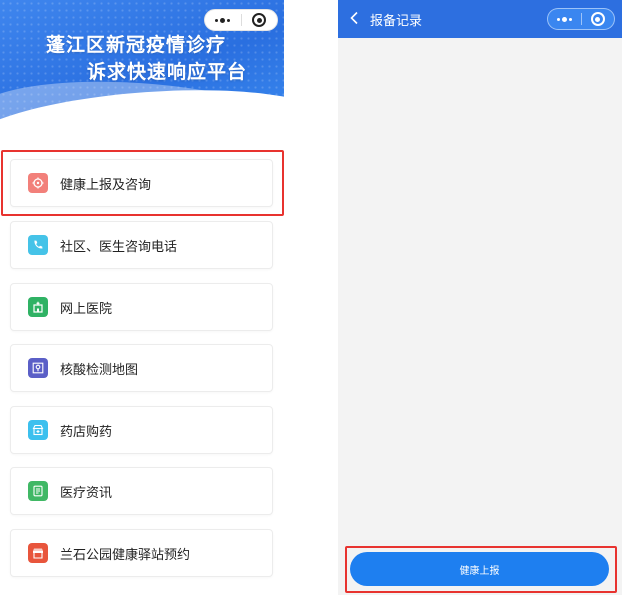 This screenshot has height=595, width=622. What do you see at coordinates (167, 72) in the screenshot?
I see `banner-title-line2: 诉求快速响应平台` at bounding box center [167, 72].